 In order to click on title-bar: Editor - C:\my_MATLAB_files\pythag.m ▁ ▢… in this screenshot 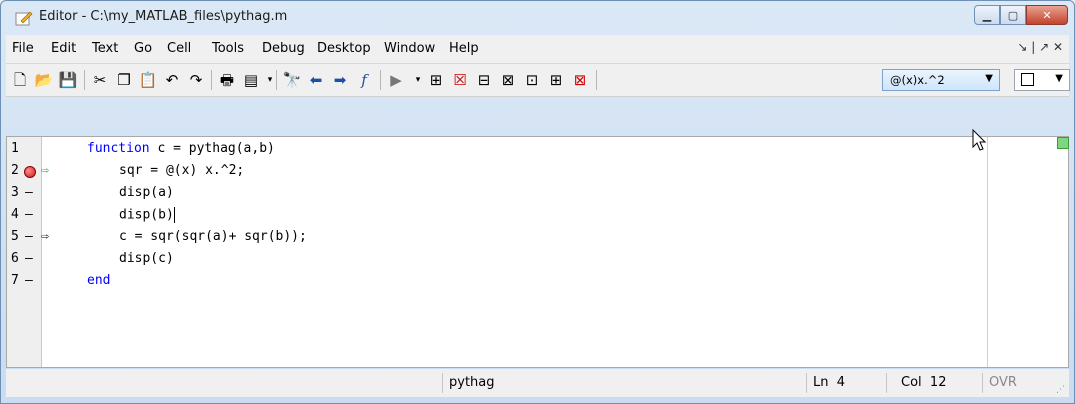, I will do `click(537, 18)`.